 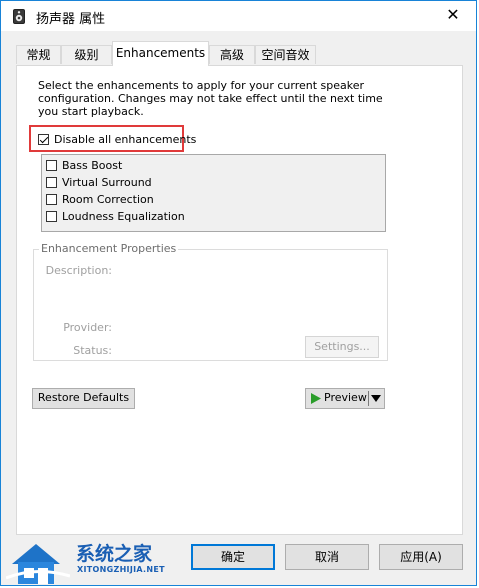 I want to click on chevron-down-icon, so click(x=376, y=398).